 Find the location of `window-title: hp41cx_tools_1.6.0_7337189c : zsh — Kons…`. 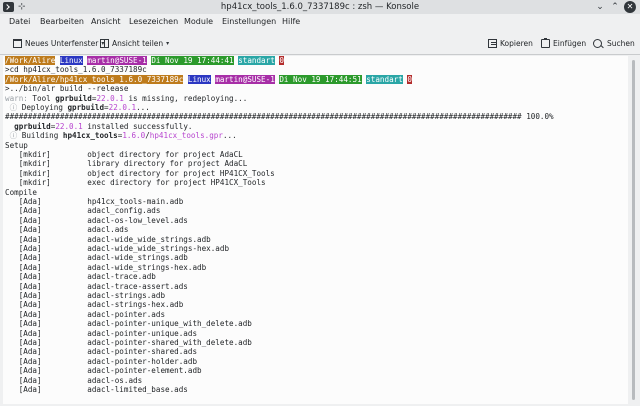

window-title: hp41cx_tools_1.6.0_7337189c : zsh — Kons… is located at coordinates (320, 7).